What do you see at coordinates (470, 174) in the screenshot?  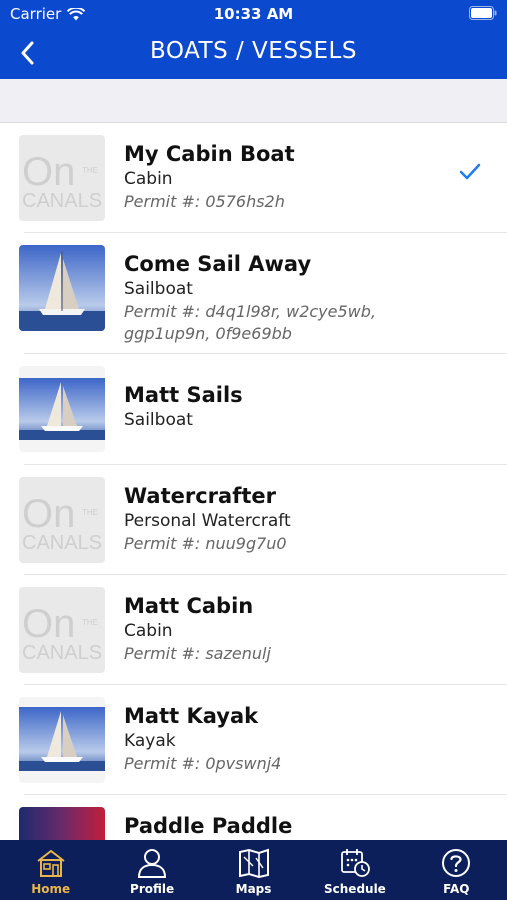 I see `checkmark-icon` at bounding box center [470, 174].